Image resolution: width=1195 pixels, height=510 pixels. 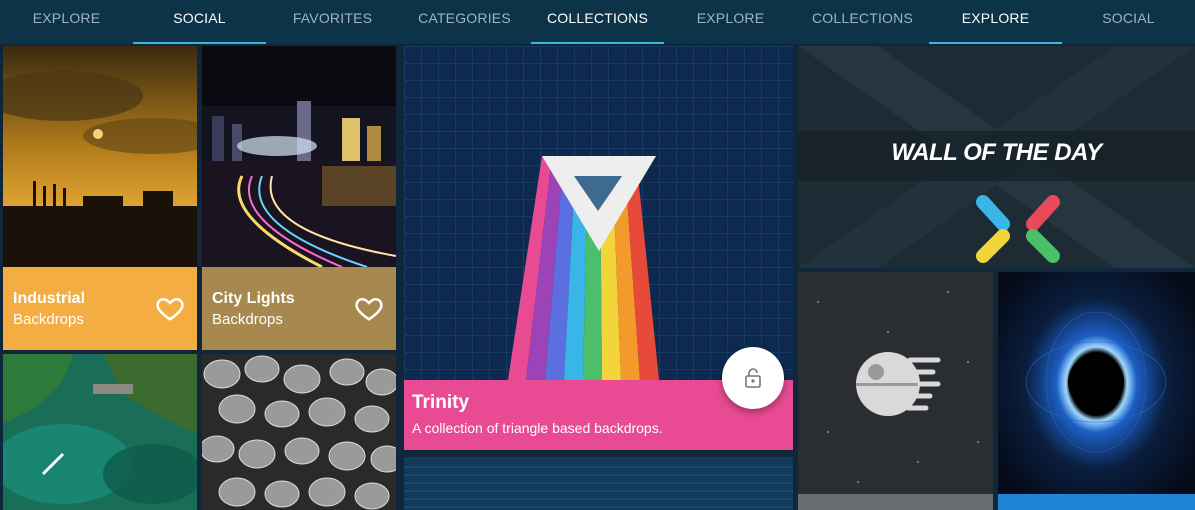 I want to click on death-star-image, so click(x=895, y=391).